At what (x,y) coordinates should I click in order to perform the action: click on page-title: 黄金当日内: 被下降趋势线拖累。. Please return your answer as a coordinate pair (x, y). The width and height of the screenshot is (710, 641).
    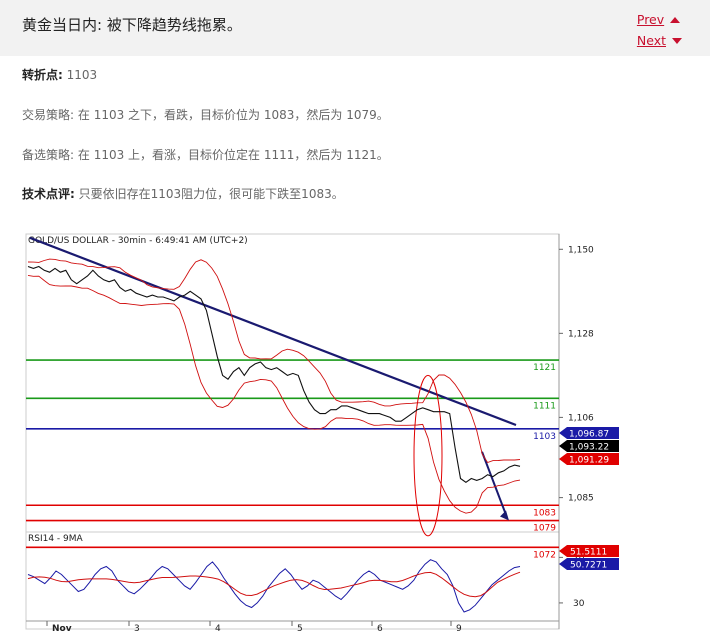
    Looking at the image, I should click on (132, 25).